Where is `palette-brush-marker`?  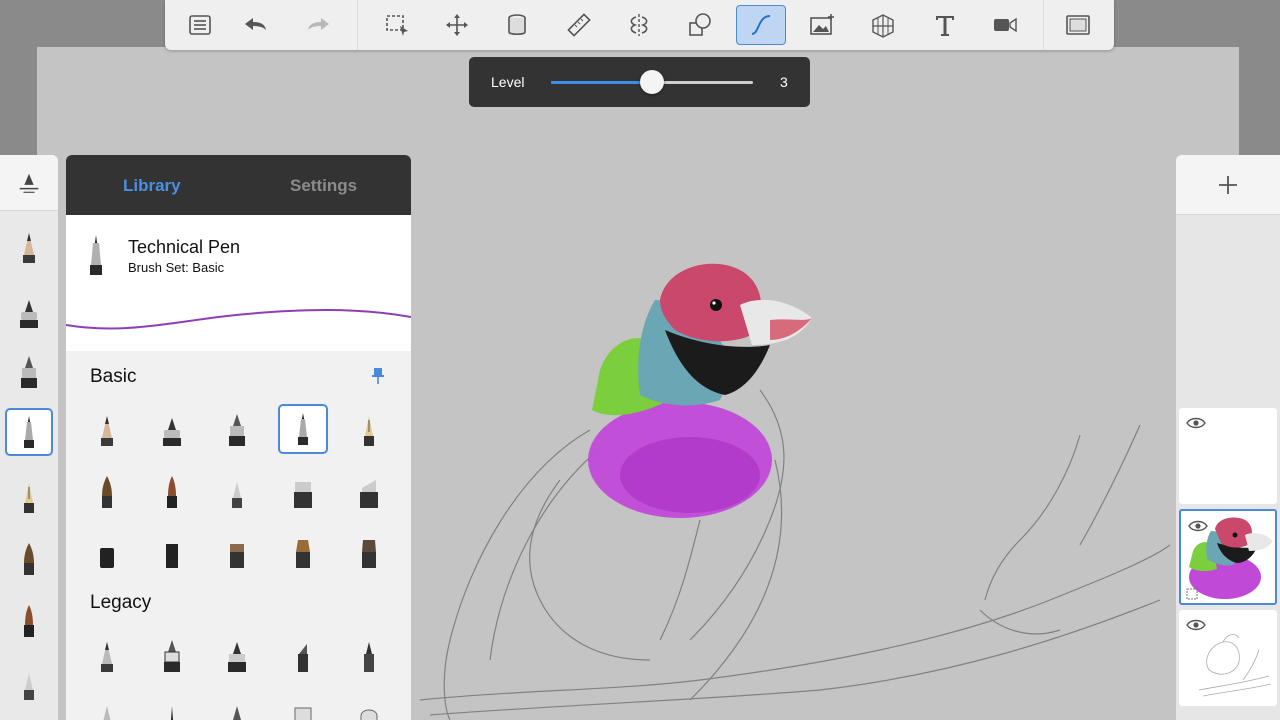 palette-brush-marker is located at coordinates (29, 312).